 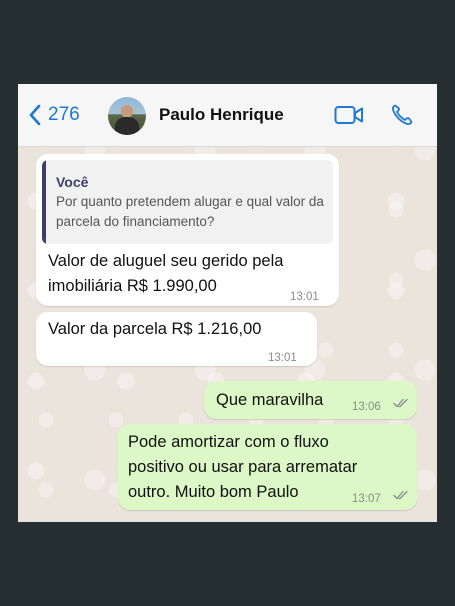 What do you see at coordinates (270, 400) in the screenshot?
I see `message-text: Que maravilha` at bounding box center [270, 400].